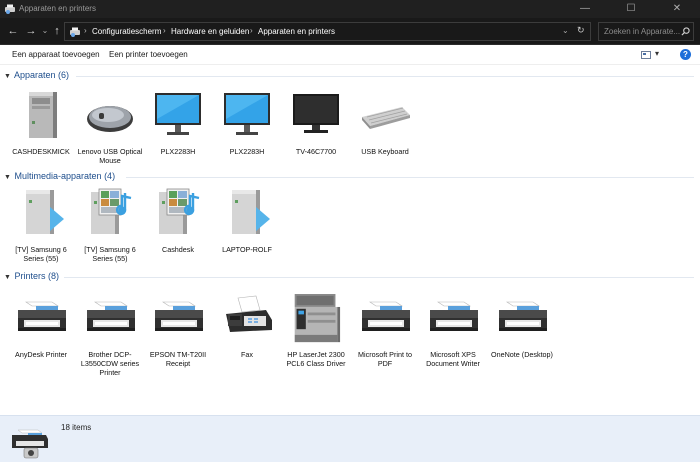 Image resolution: width=700 pixels, height=462 pixels. Describe the element at coordinates (685, 54) in the screenshot. I see `help-button: ?` at that location.